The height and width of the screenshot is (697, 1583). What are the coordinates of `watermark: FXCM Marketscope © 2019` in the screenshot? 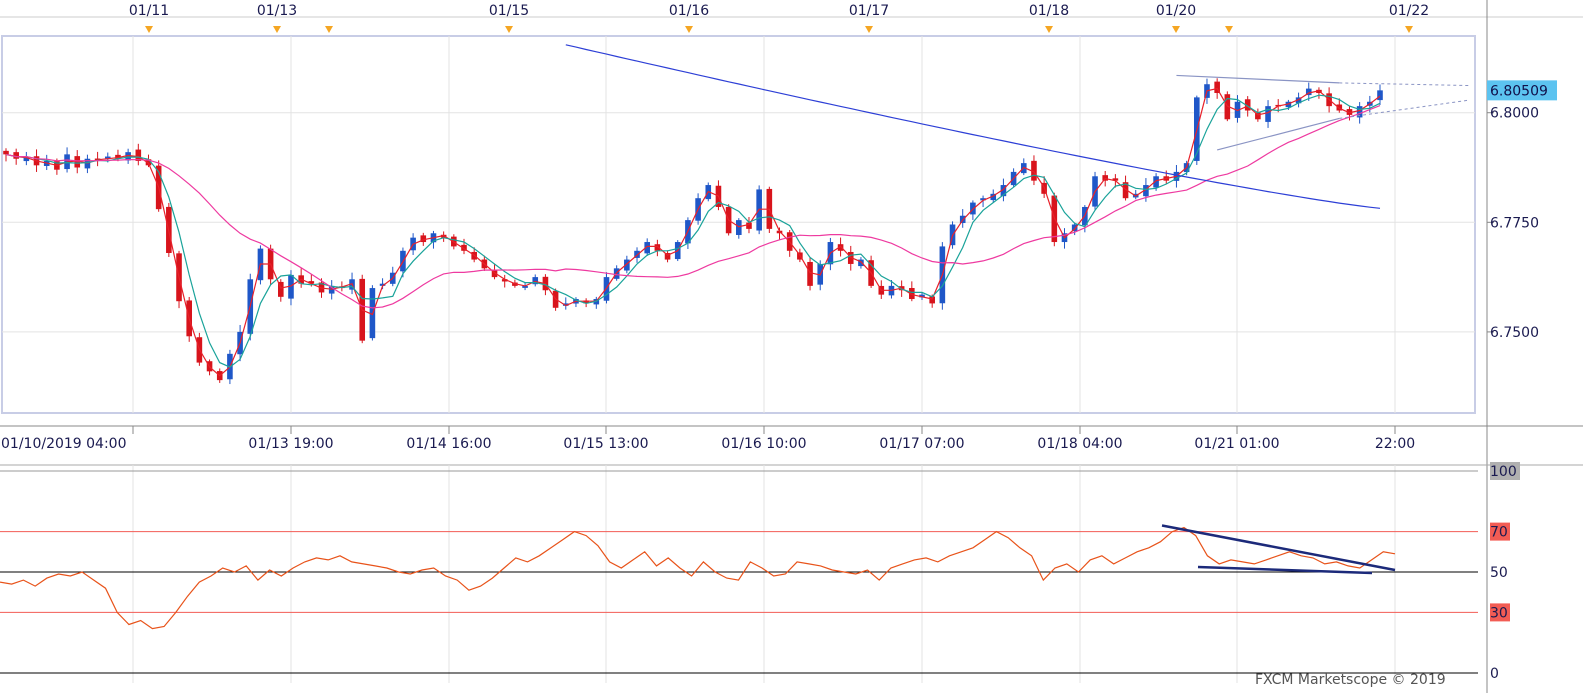 It's located at (1350, 680).